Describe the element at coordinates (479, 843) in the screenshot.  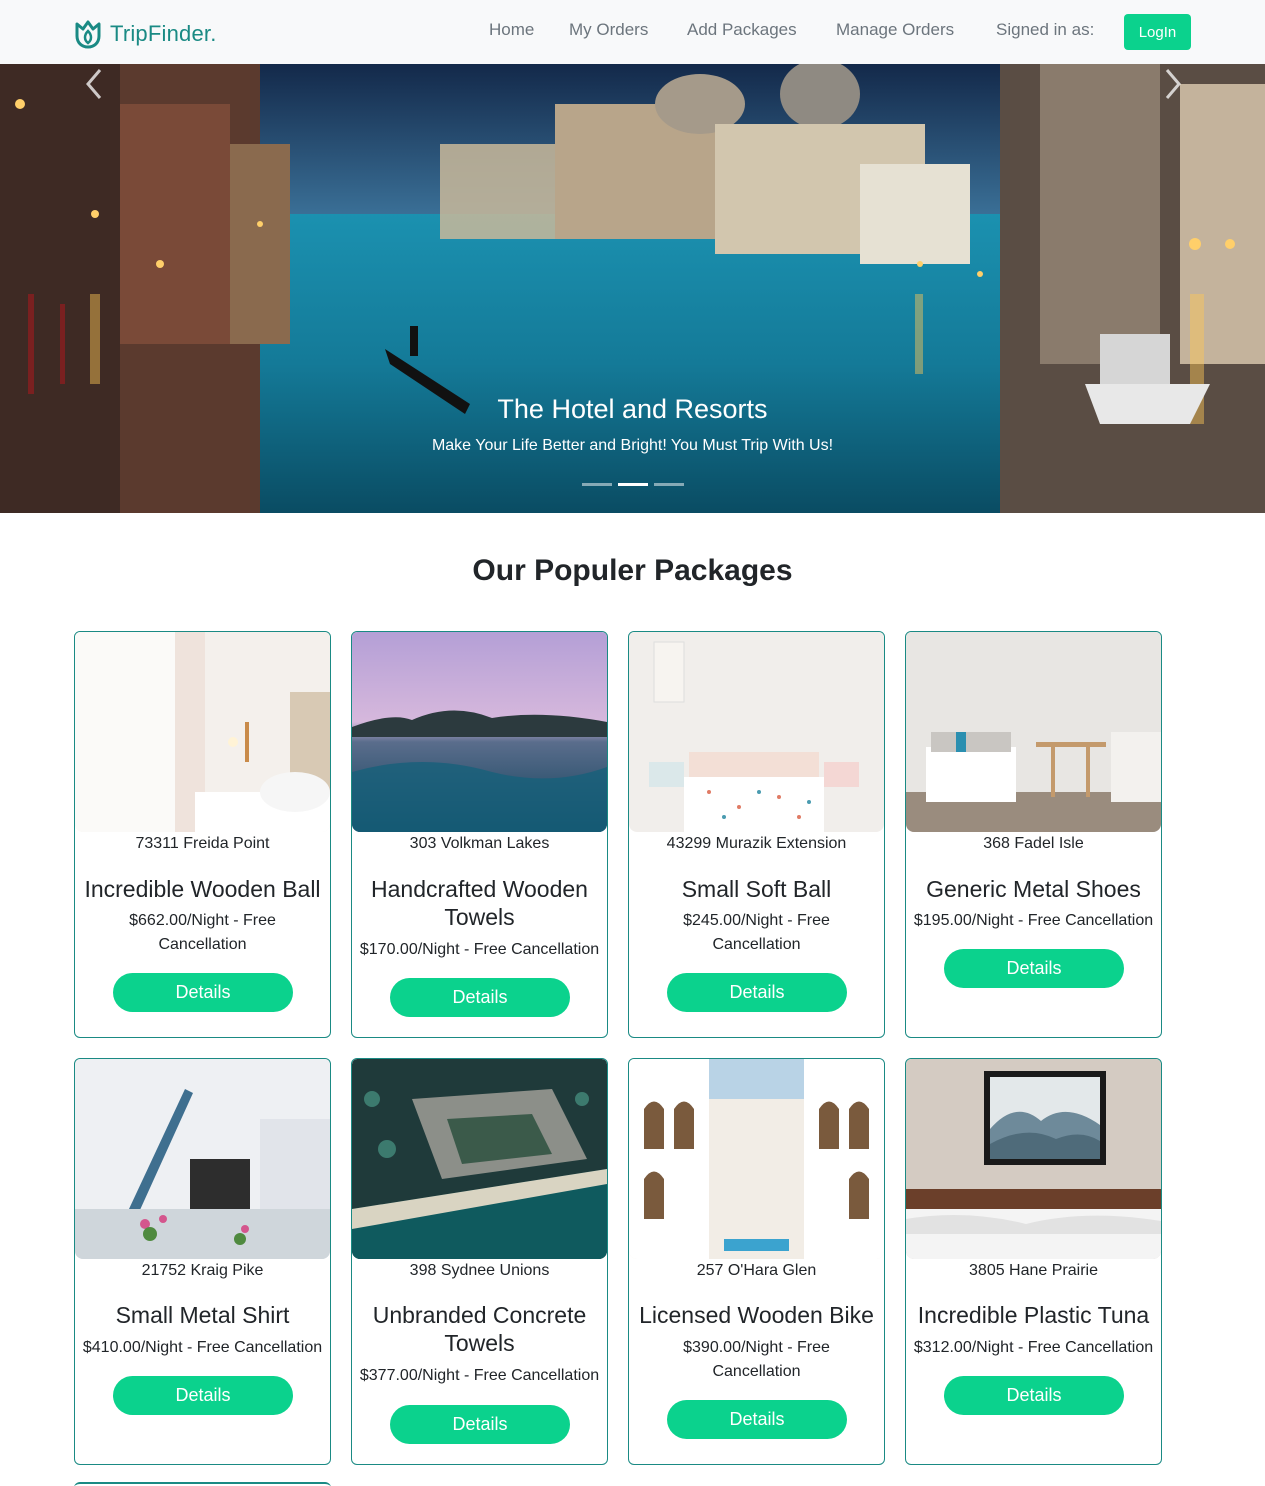
I see `package-address: 303 Volkman Lakes` at that location.